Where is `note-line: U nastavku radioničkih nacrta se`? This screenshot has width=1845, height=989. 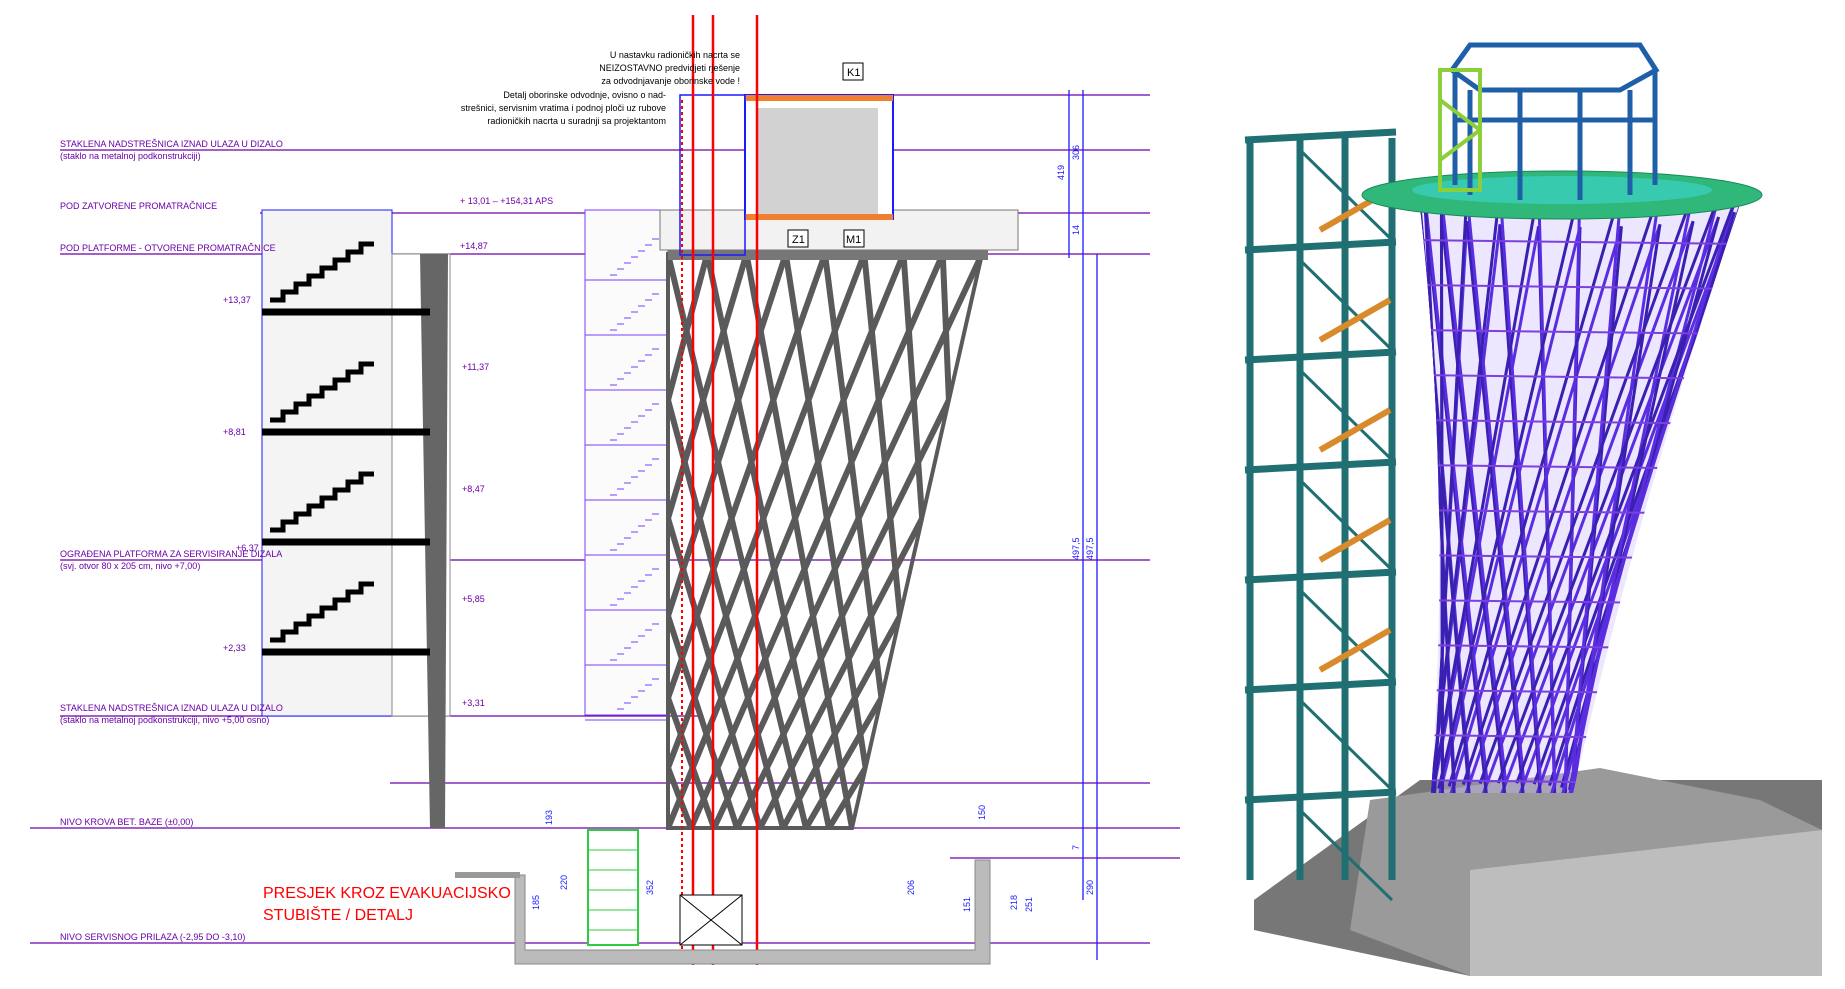
note-line: U nastavku radioničkih nacrta se is located at coordinates (675, 55).